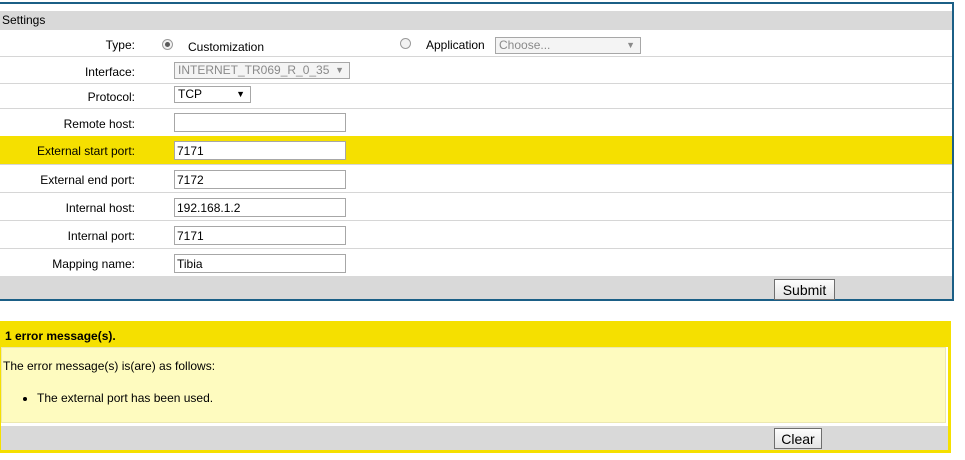 This screenshot has height=460, width=965. I want to click on external-end-port-input: 7172, so click(260, 179).